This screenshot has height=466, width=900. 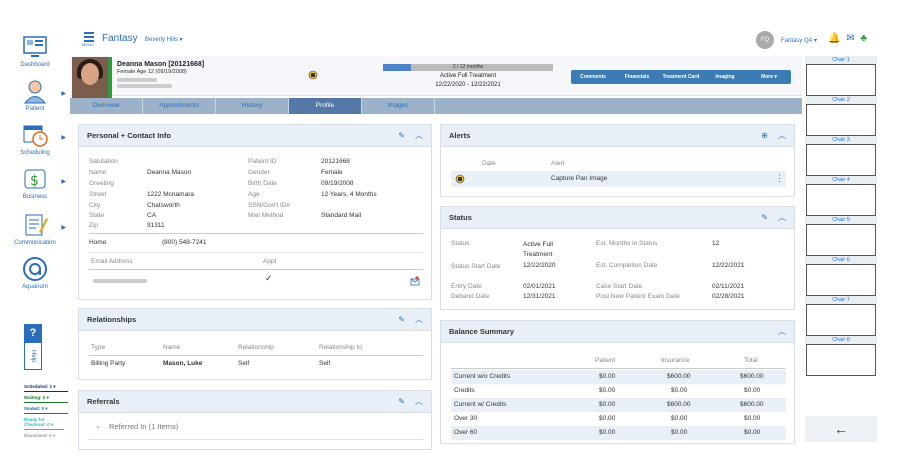 What do you see at coordinates (179, 106) in the screenshot?
I see `tab-appointments: Appointments` at bounding box center [179, 106].